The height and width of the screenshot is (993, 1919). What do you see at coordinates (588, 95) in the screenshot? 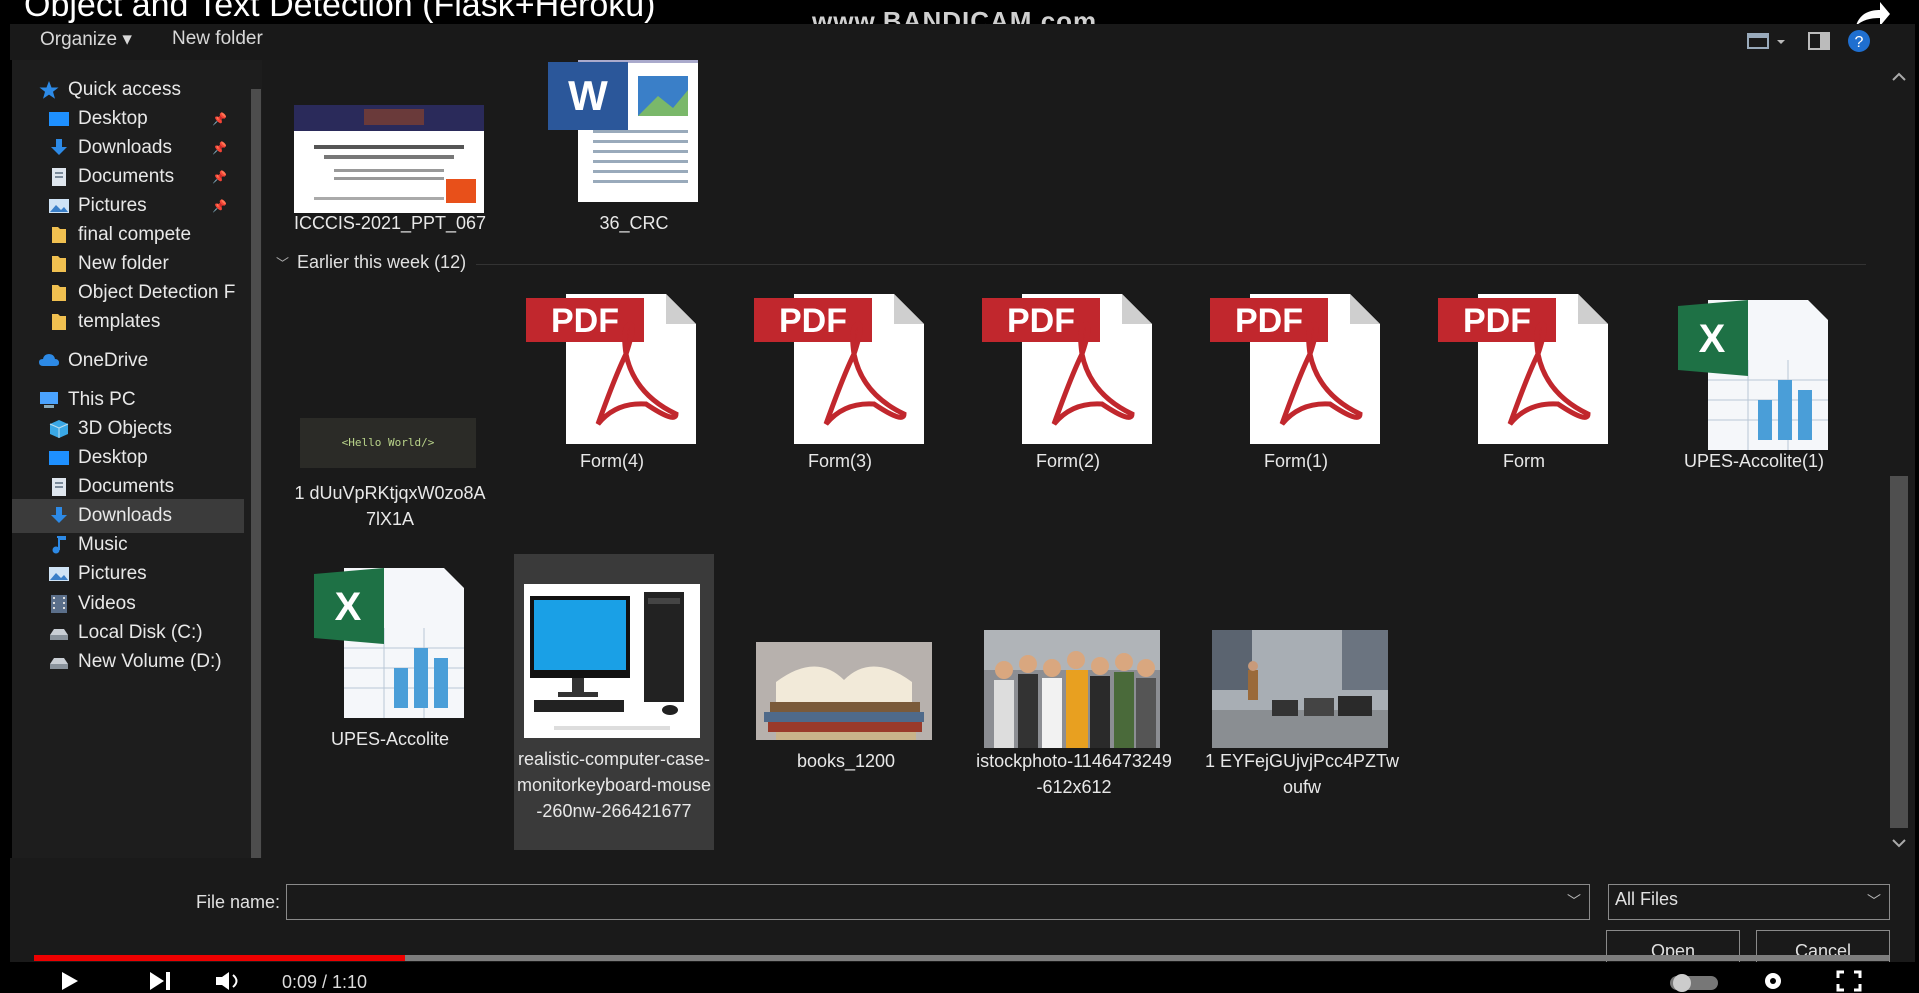
I see `svg-text: W` at bounding box center [588, 95].